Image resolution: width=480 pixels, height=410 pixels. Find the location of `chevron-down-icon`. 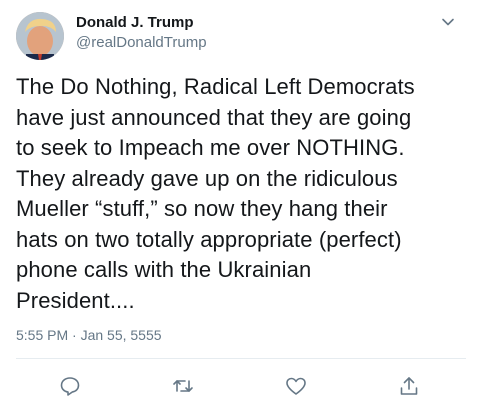

chevron-down-icon is located at coordinates (448, 22).